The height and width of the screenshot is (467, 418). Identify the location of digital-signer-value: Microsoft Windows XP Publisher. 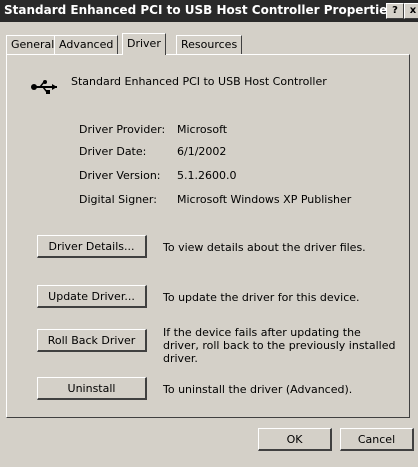
(264, 199).